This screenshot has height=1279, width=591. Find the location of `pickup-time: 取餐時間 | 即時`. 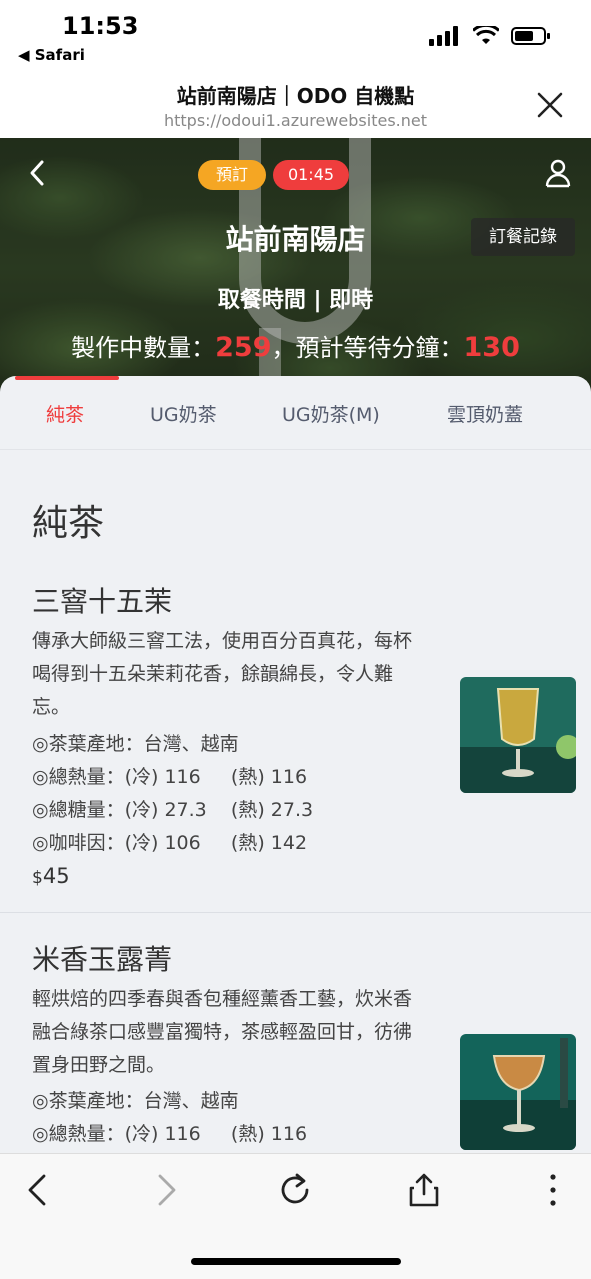

pickup-time: 取餐時間 | 即時 is located at coordinates (295, 300).